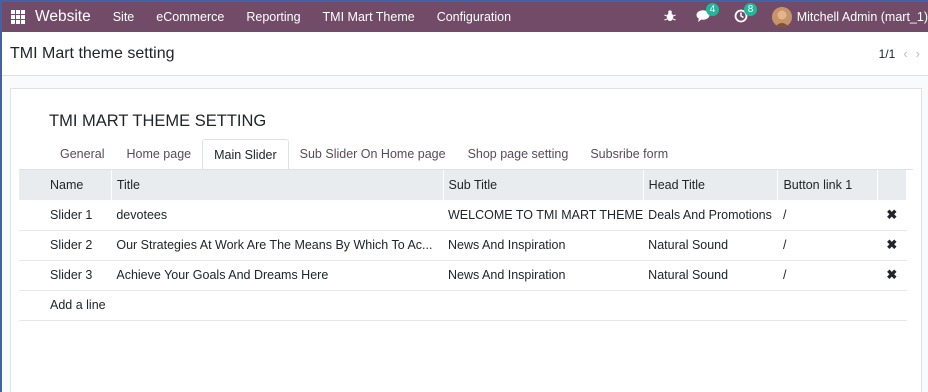 Image resolution: width=928 pixels, height=392 pixels. What do you see at coordinates (712, 9) in the screenshot?
I see `messages-badge: 4` at bounding box center [712, 9].